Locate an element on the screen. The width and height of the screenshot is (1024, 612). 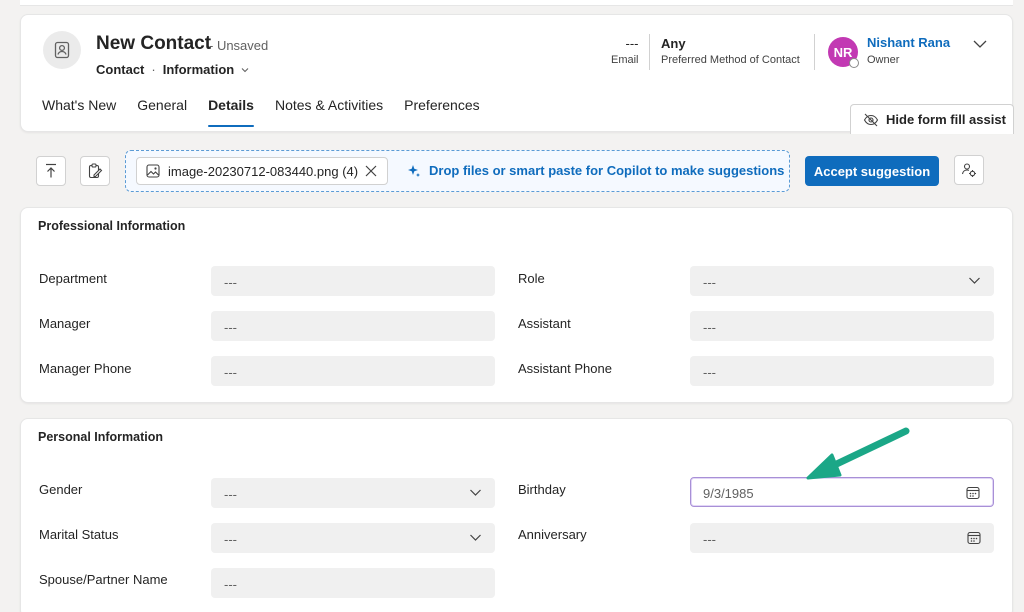
save-status: - Unsaved is located at coordinates (239, 45).